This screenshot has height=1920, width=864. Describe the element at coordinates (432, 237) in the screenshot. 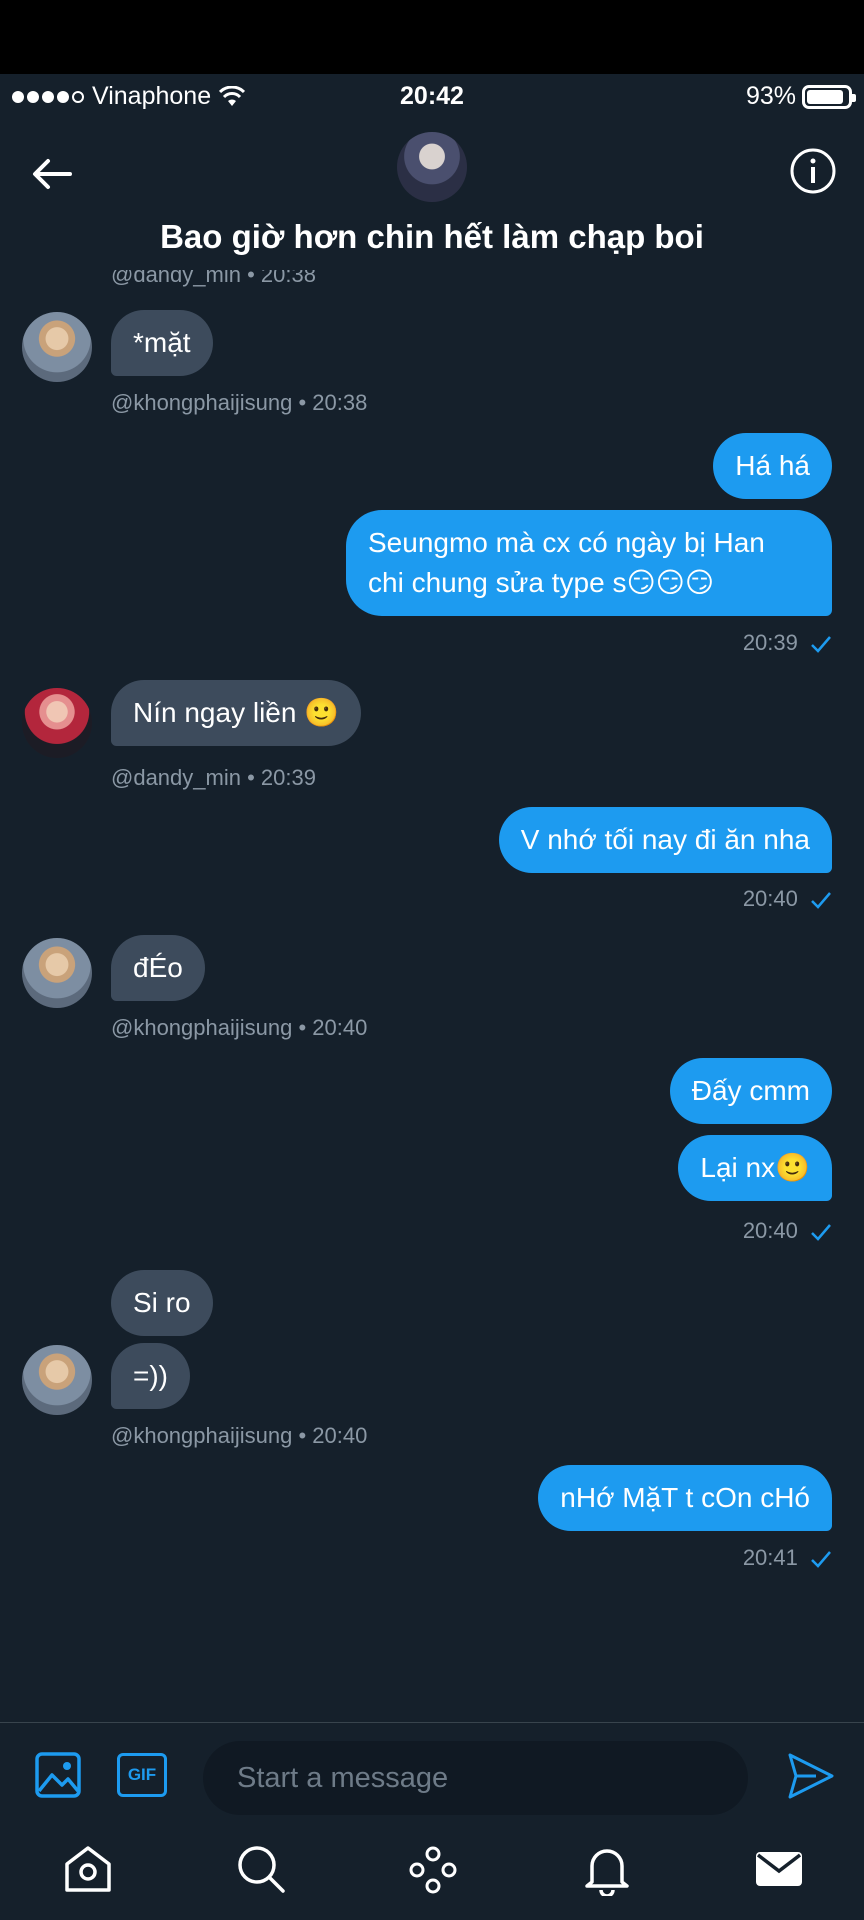

I see `conversation-title: Bao giờ hơn chin hết làm chạp boi` at that location.